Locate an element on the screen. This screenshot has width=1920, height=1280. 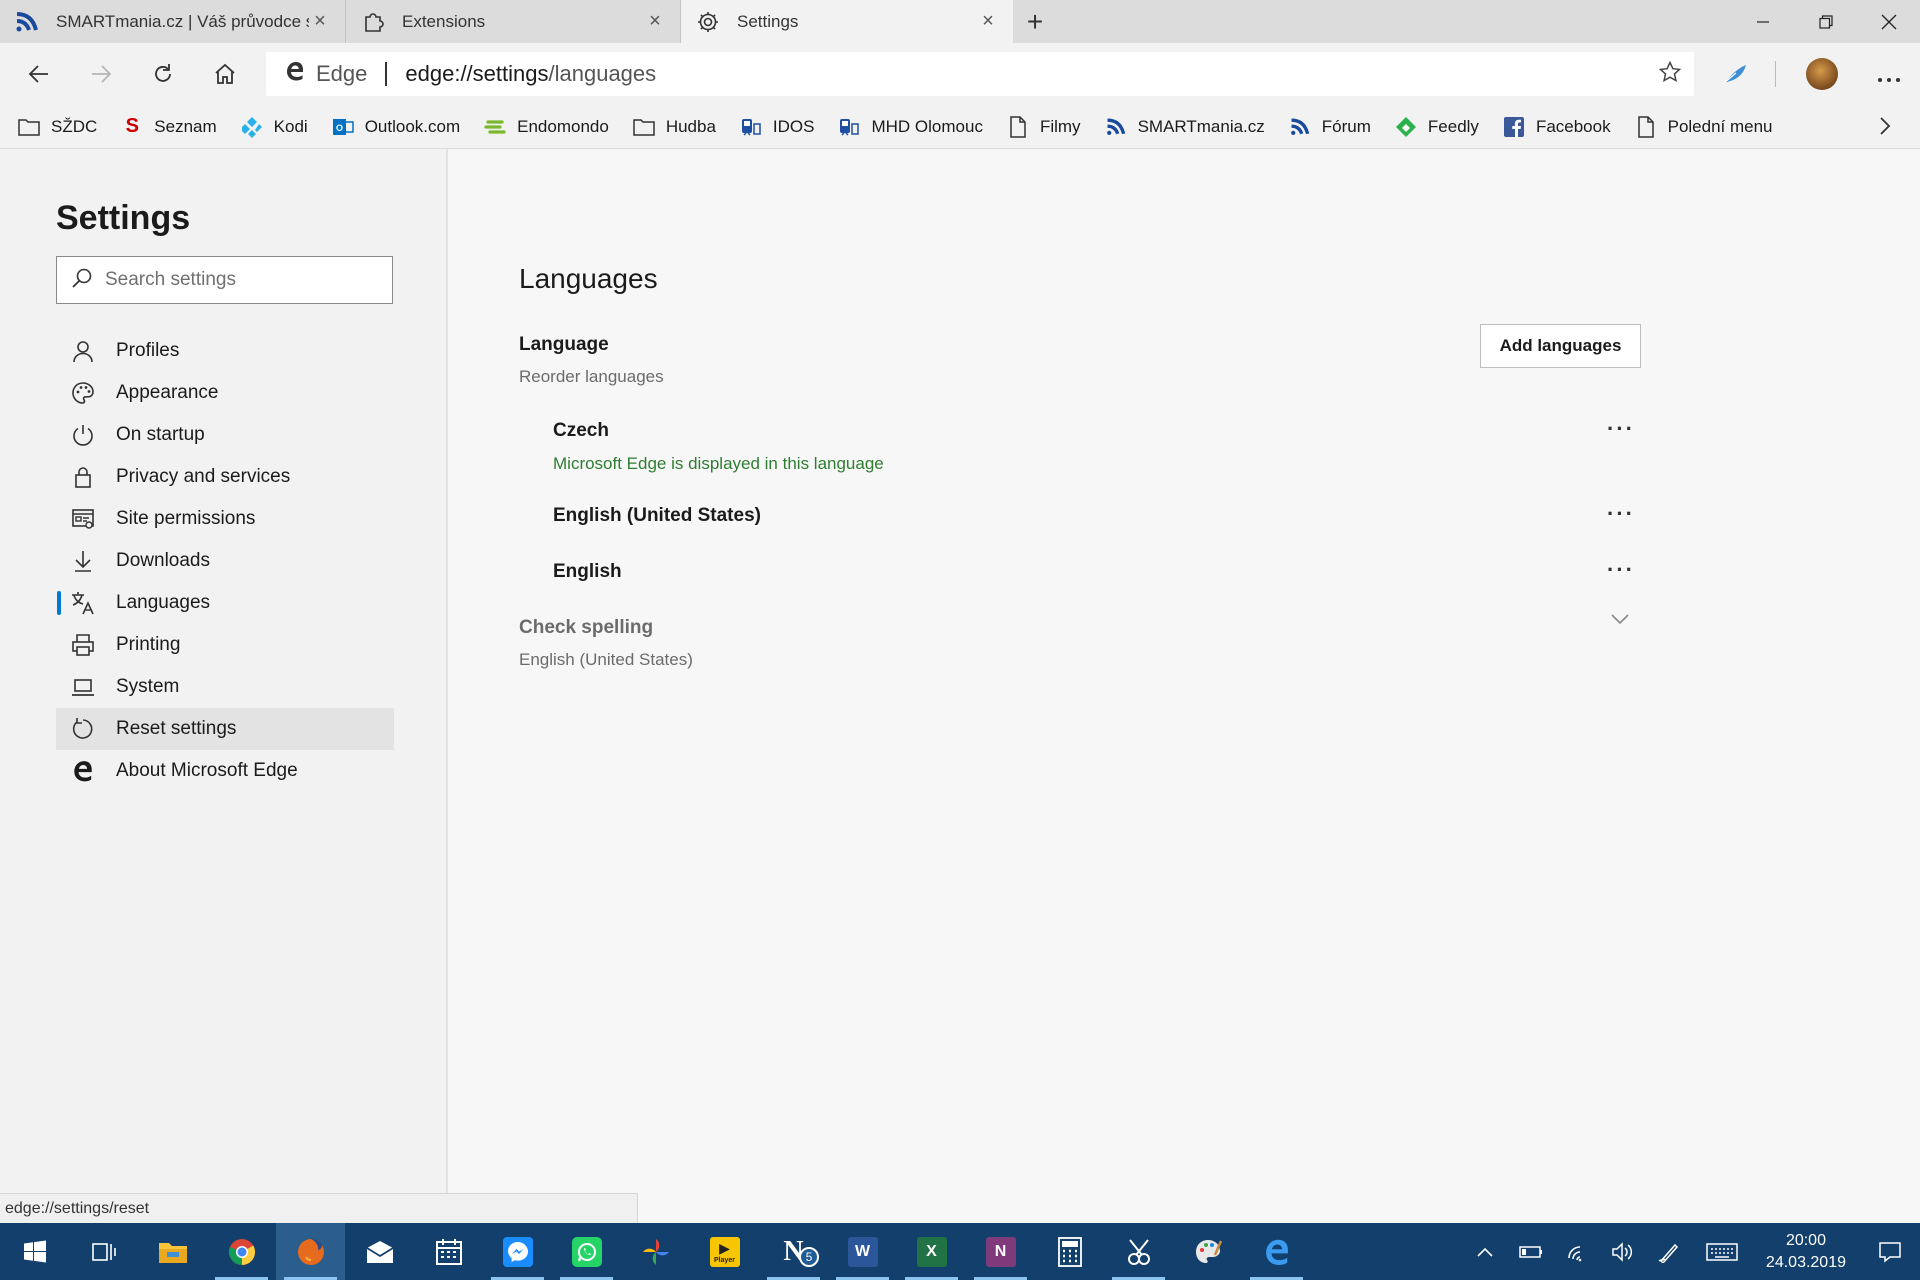
check-spelling-title: Check spelling is located at coordinates (586, 628).